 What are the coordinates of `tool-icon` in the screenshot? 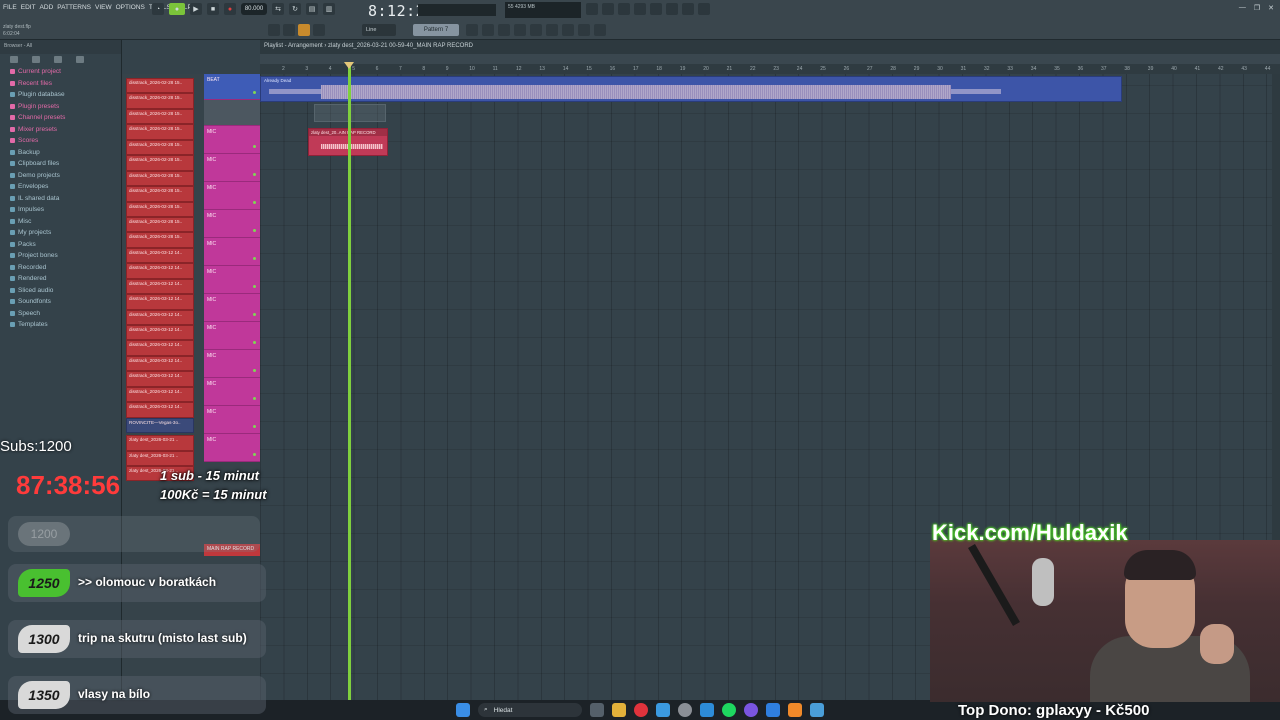 It's located at (568, 30).